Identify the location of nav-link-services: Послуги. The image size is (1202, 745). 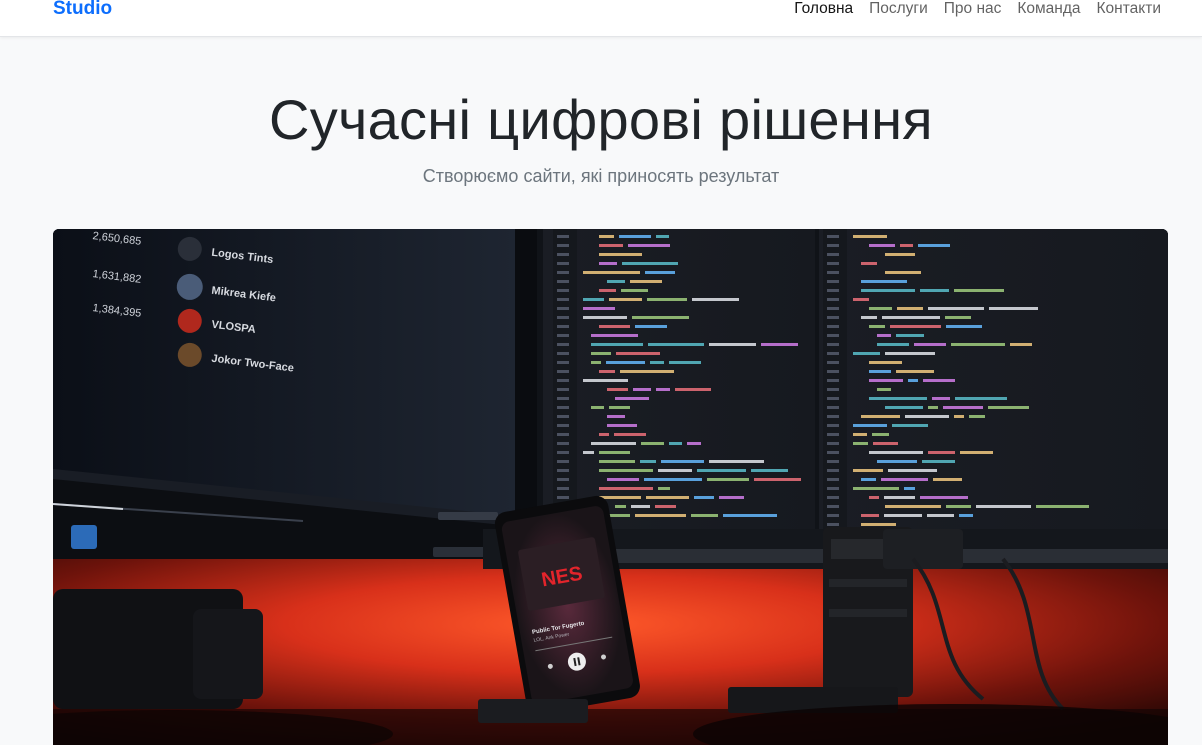
(898, 9).